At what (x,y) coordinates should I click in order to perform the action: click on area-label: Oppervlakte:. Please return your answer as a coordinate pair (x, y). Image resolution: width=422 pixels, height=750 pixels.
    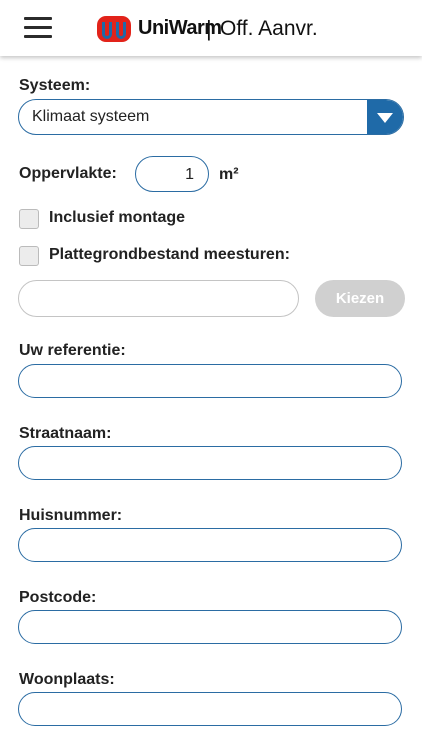
    Looking at the image, I should click on (68, 173).